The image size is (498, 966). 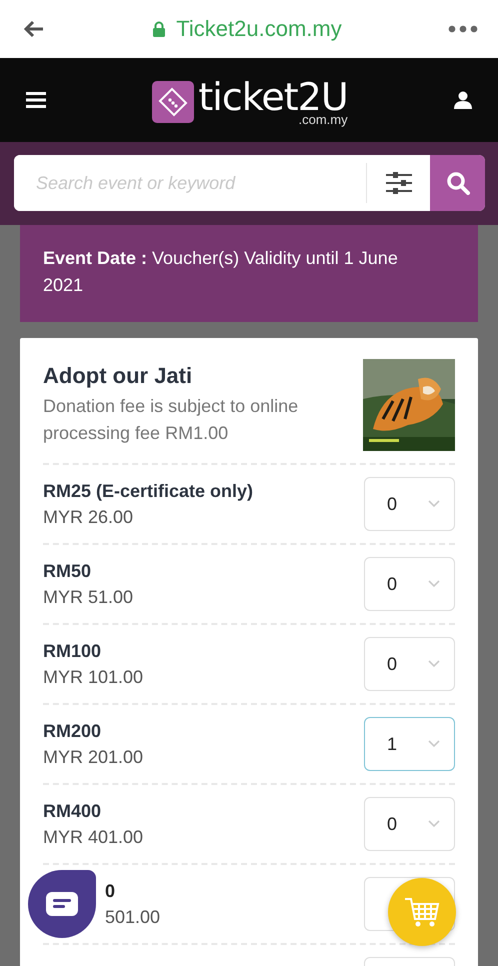 What do you see at coordinates (93, 757) in the screenshot?
I see `ticket-price: MYR 201.00` at bounding box center [93, 757].